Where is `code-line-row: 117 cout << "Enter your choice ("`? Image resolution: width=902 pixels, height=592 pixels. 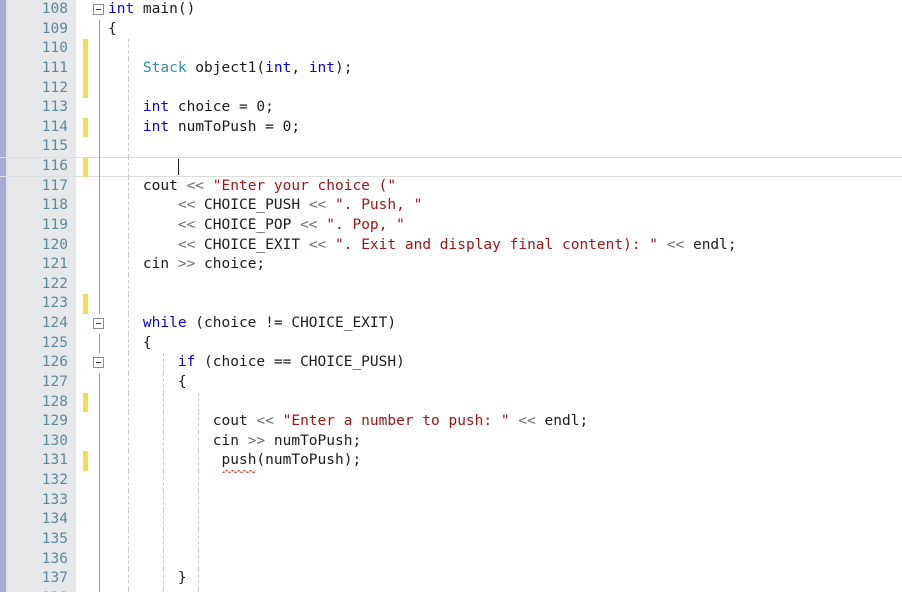
code-line-row: 117 cout << "Enter your choice (" is located at coordinates (451, 186).